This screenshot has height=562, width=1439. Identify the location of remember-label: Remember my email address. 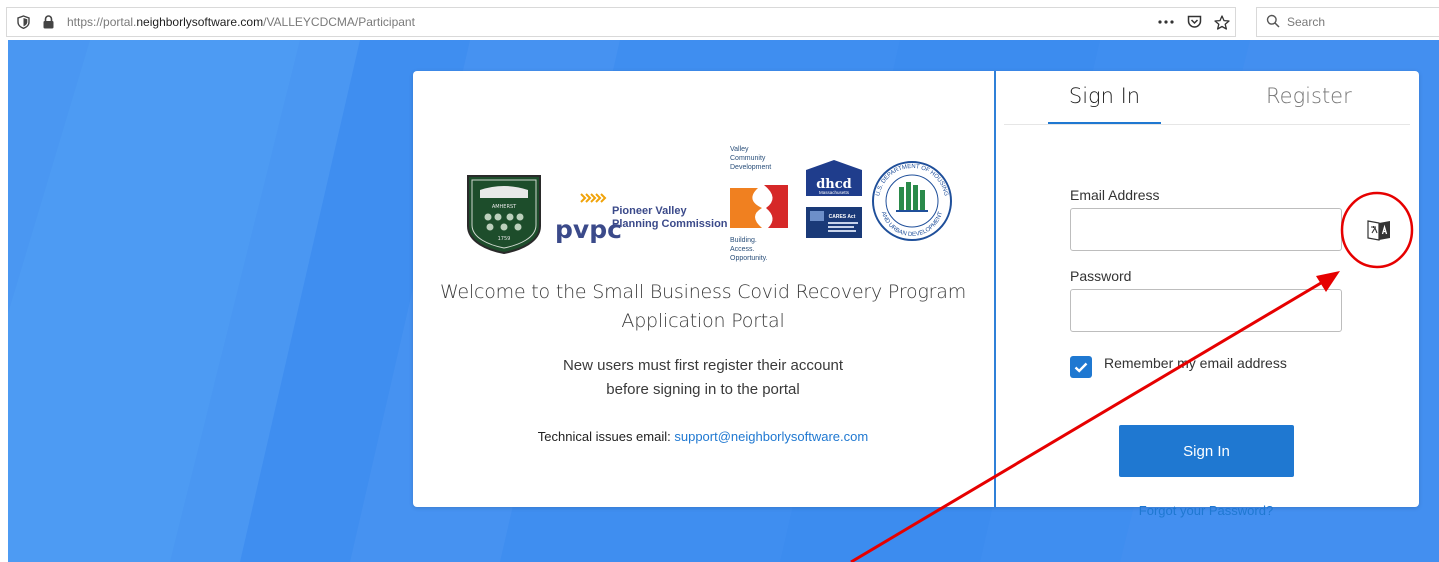
(1195, 363).